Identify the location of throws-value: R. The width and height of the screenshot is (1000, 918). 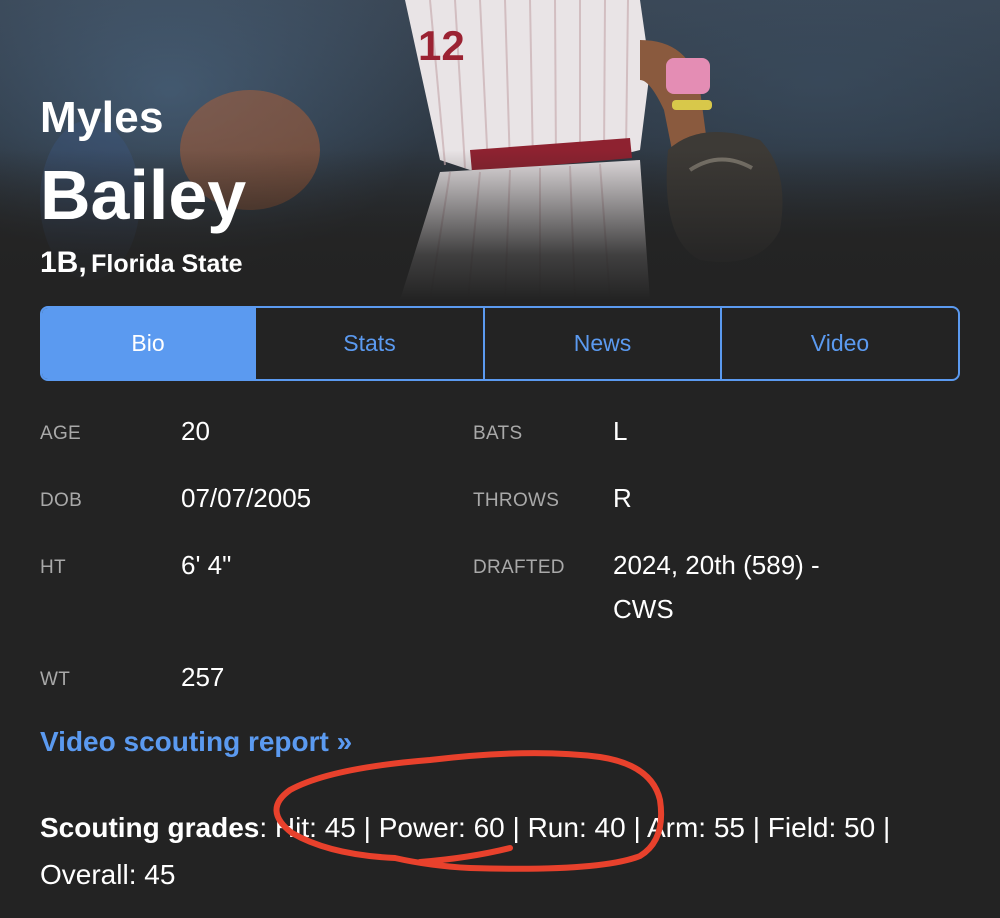
(622, 498).